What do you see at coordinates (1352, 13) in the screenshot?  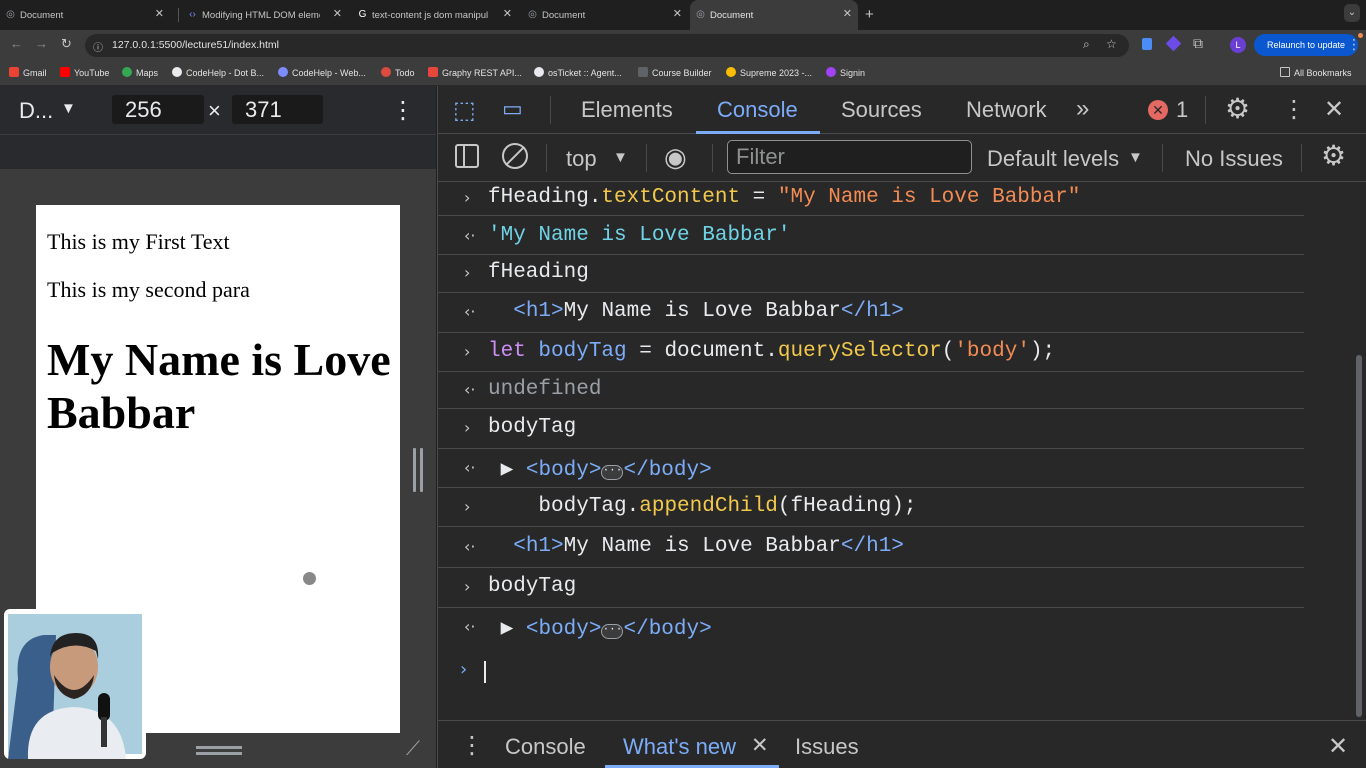 I see `tab-search-icon: ⌄` at bounding box center [1352, 13].